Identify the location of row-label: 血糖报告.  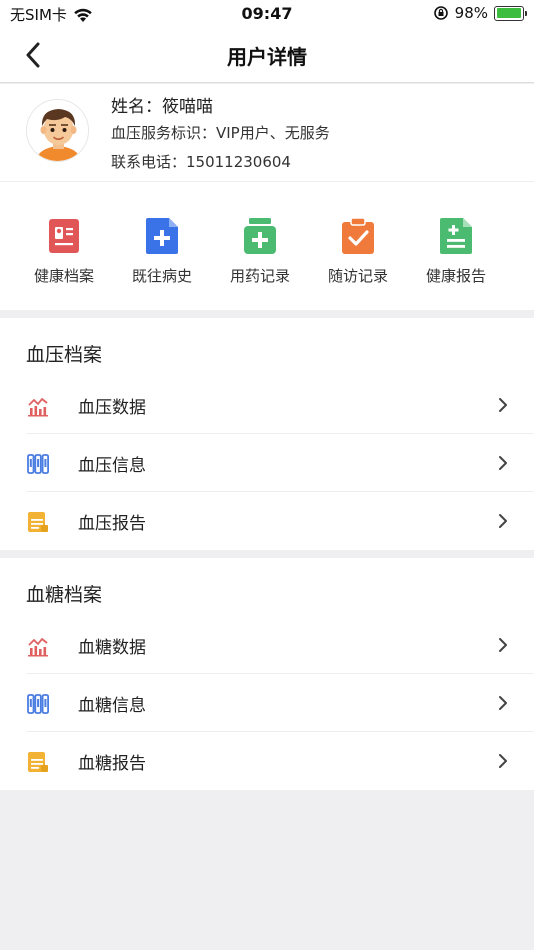
(112, 764).